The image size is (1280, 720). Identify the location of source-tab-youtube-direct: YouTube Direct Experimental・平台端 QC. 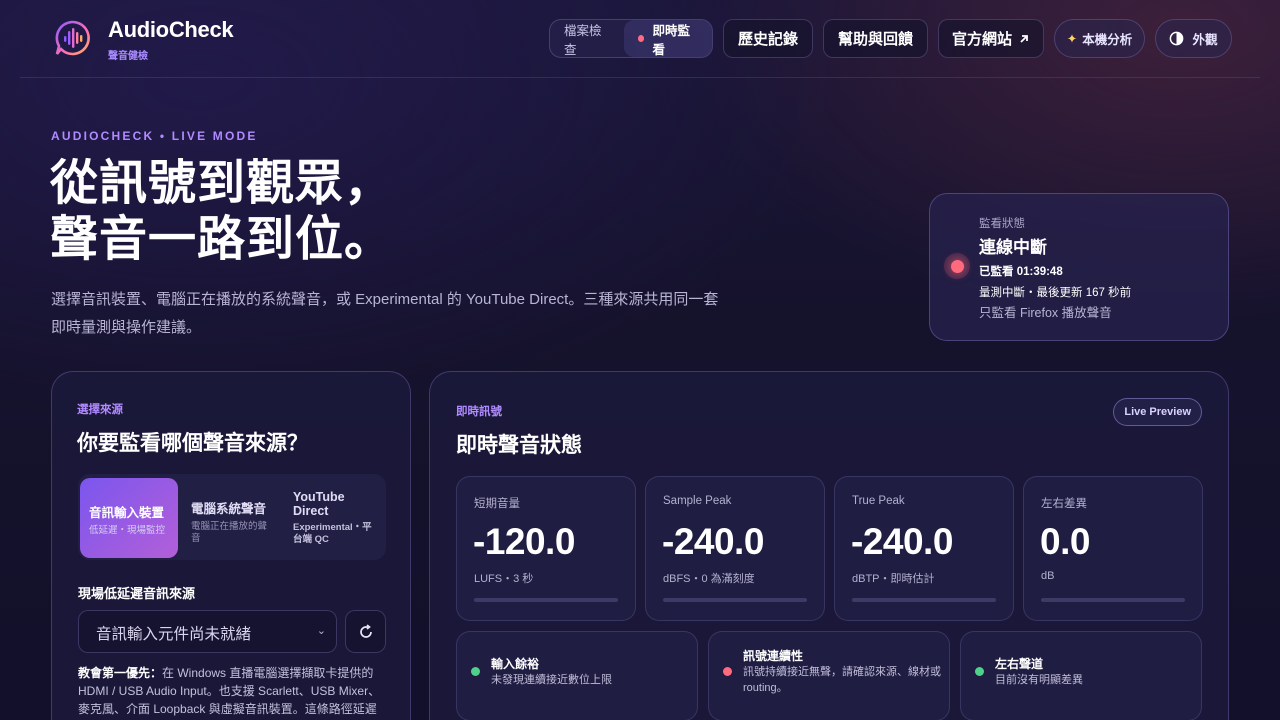
(334, 518).